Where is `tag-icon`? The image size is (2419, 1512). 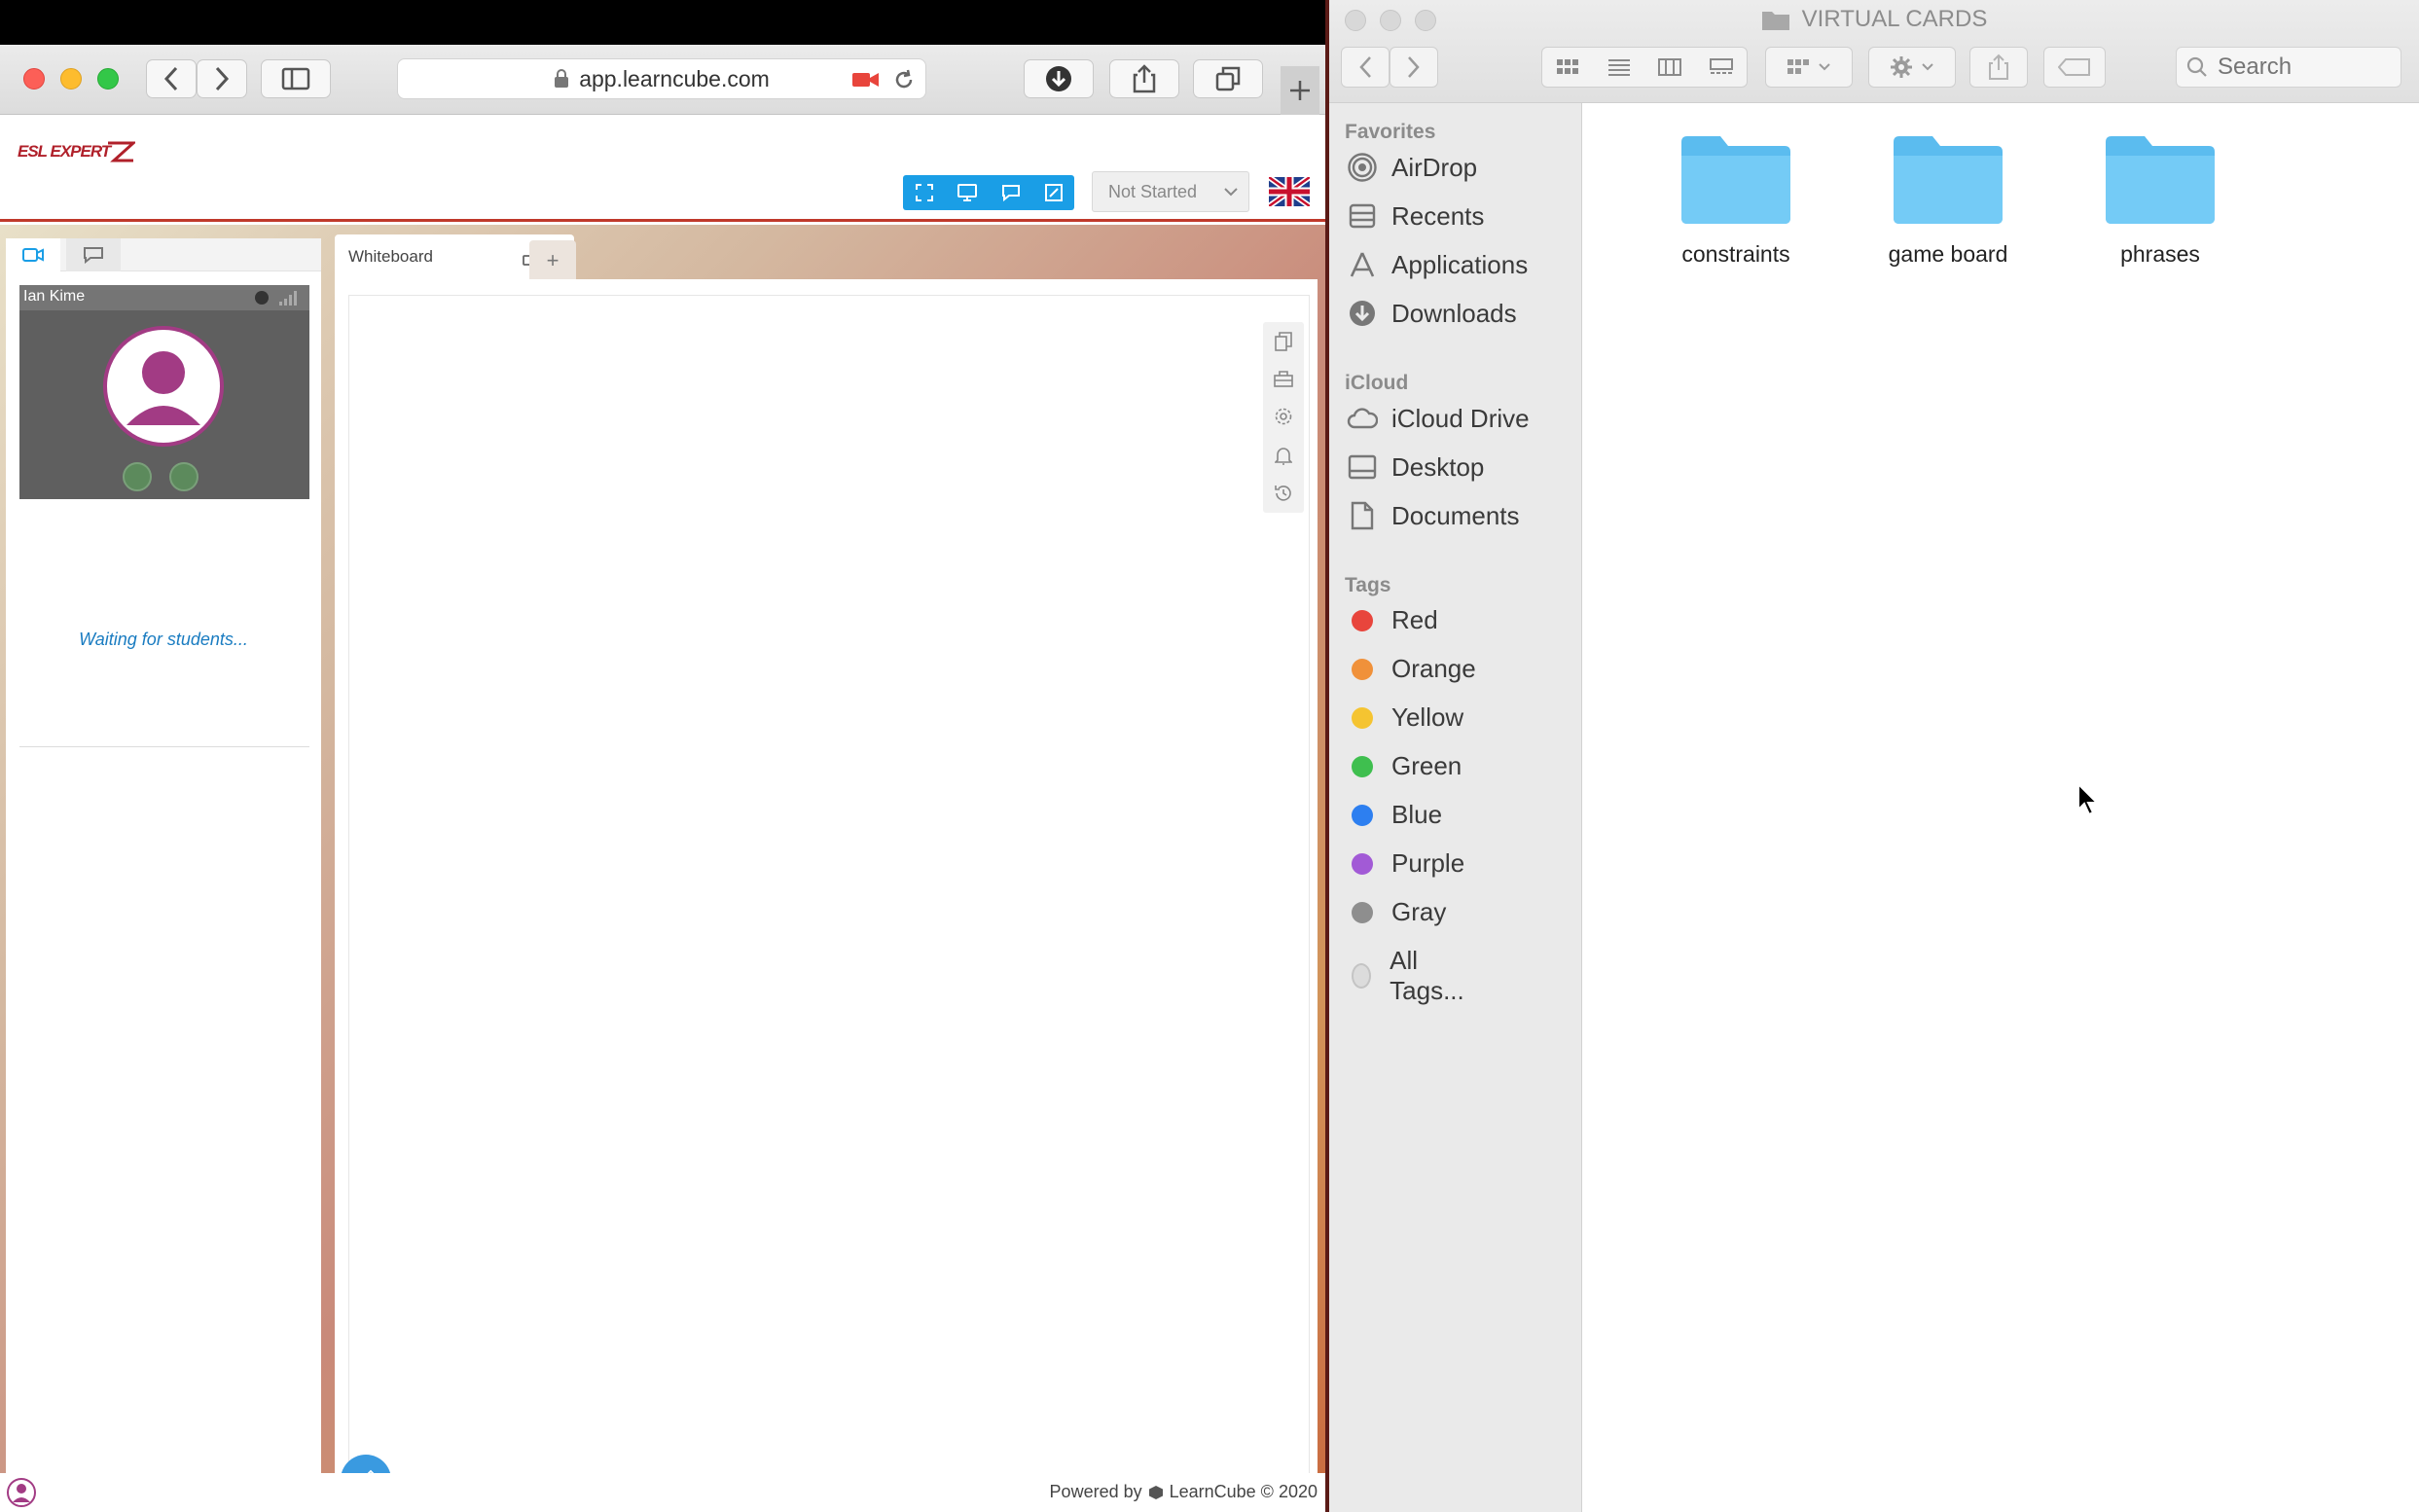
tag-icon is located at coordinates (2074, 67).